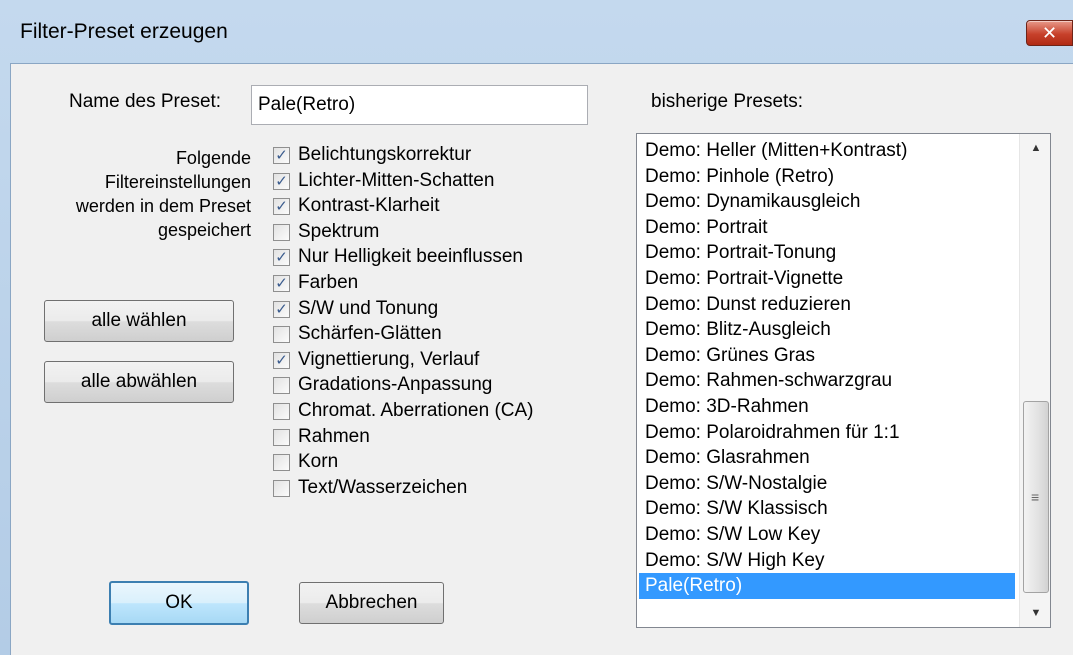 This screenshot has width=1073, height=655. Describe the element at coordinates (423, 438) in the screenshot. I see `filter-checkbox-row: Rahmen` at that location.